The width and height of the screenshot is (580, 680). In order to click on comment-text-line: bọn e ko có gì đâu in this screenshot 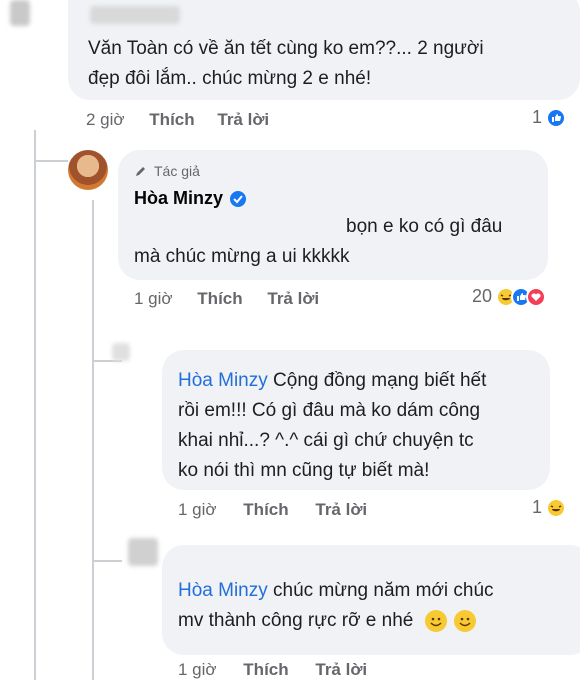, I will do `click(424, 226)`.